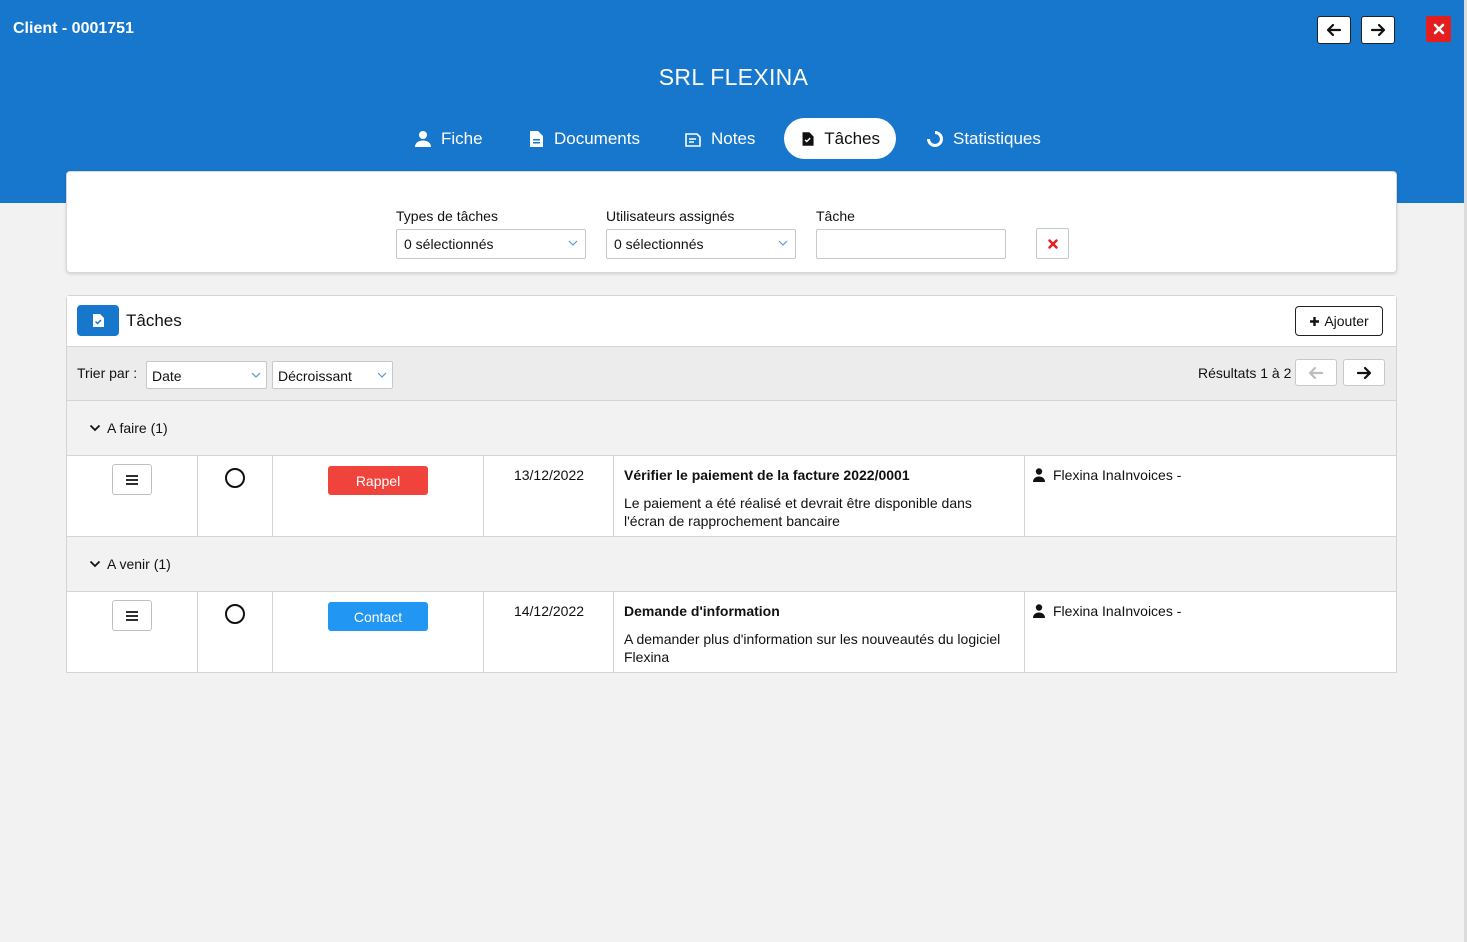  I want to click on next-record-button, so click(1378, 30).